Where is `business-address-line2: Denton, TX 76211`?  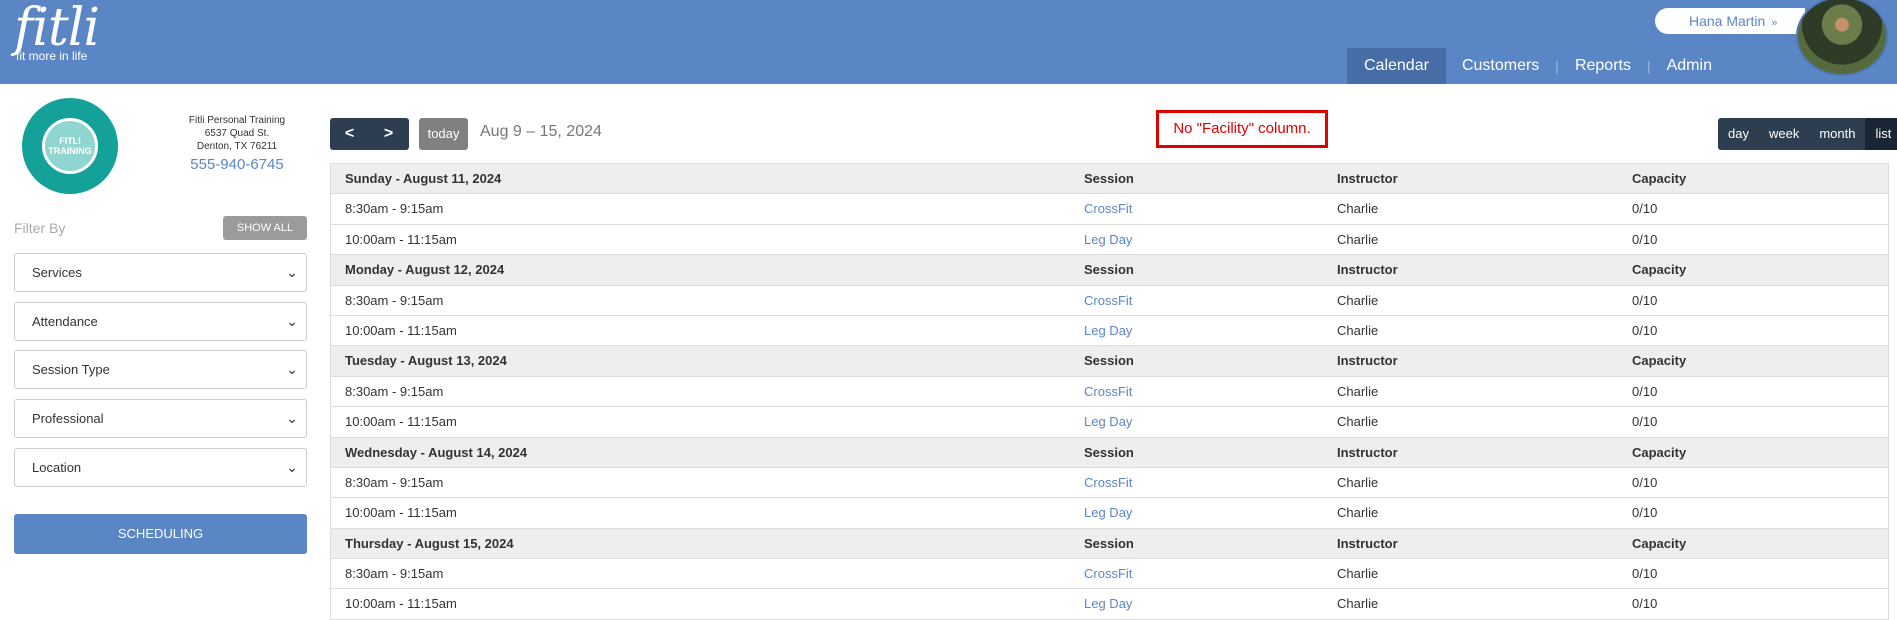
business-address-line2: Denton, TX 76211 is located at coordinates (237, 146).